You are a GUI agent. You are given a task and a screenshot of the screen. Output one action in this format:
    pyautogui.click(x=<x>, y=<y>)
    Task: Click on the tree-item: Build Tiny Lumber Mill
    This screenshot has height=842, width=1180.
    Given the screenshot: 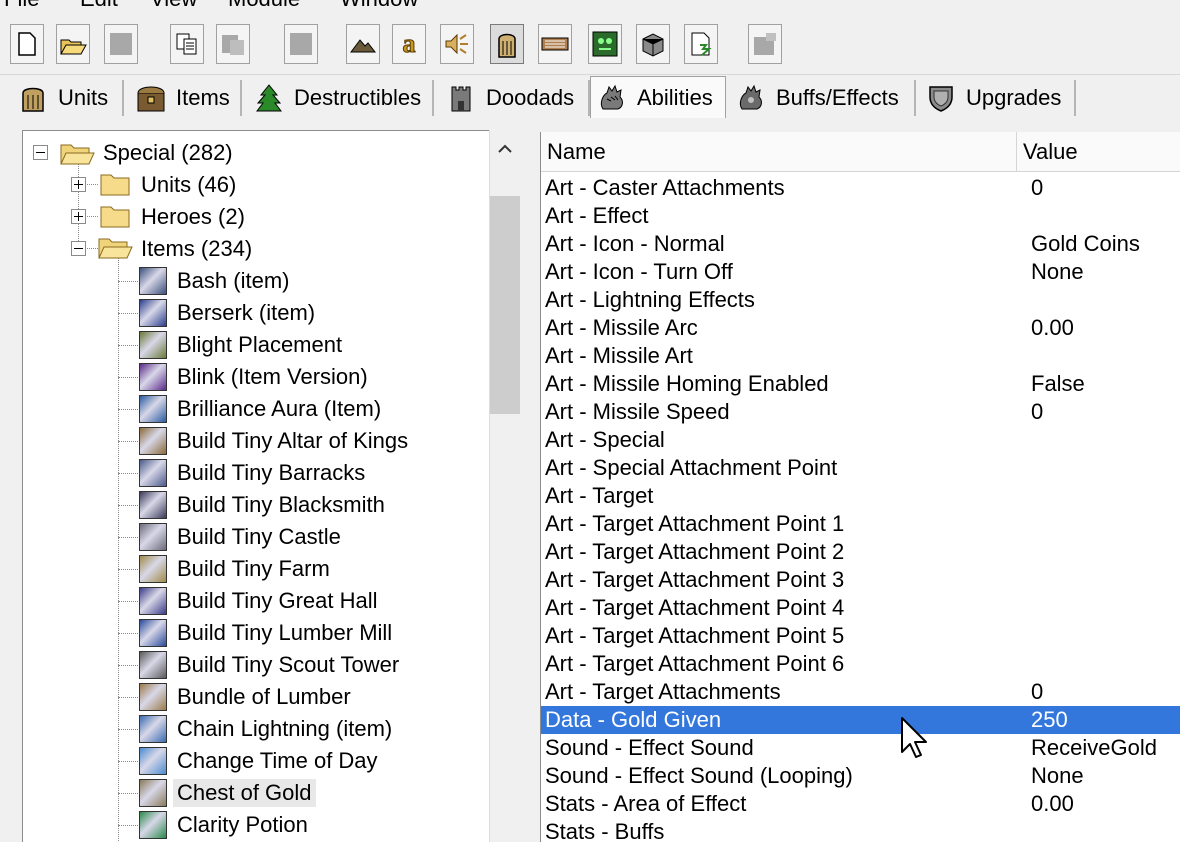 What is the action you would take?
    pyautogui.click(x=284, y=633)
    